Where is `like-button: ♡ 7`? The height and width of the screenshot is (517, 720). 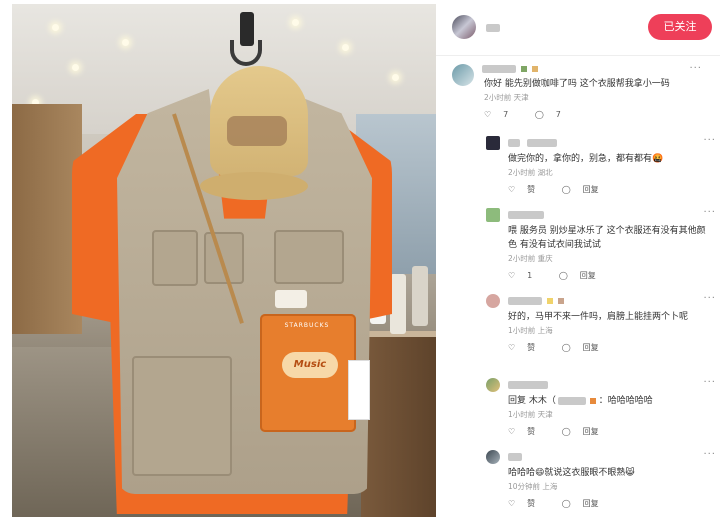 like-button: ♡ 7 is located at coordinates (502, 114).